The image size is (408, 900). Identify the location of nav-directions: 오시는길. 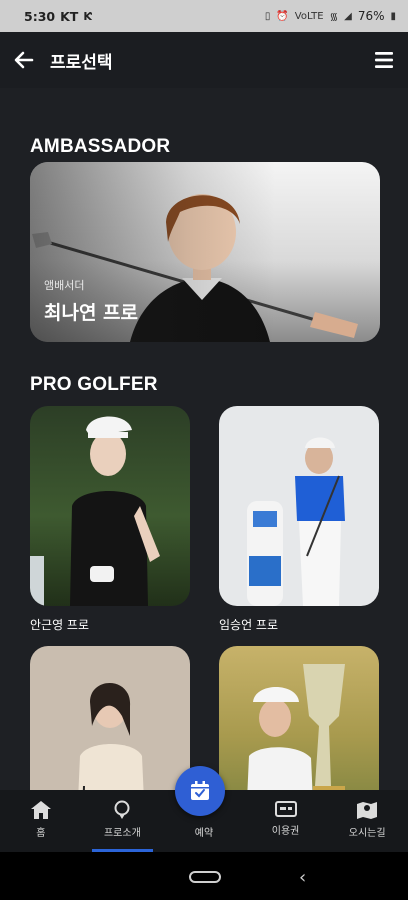
(367, 821).